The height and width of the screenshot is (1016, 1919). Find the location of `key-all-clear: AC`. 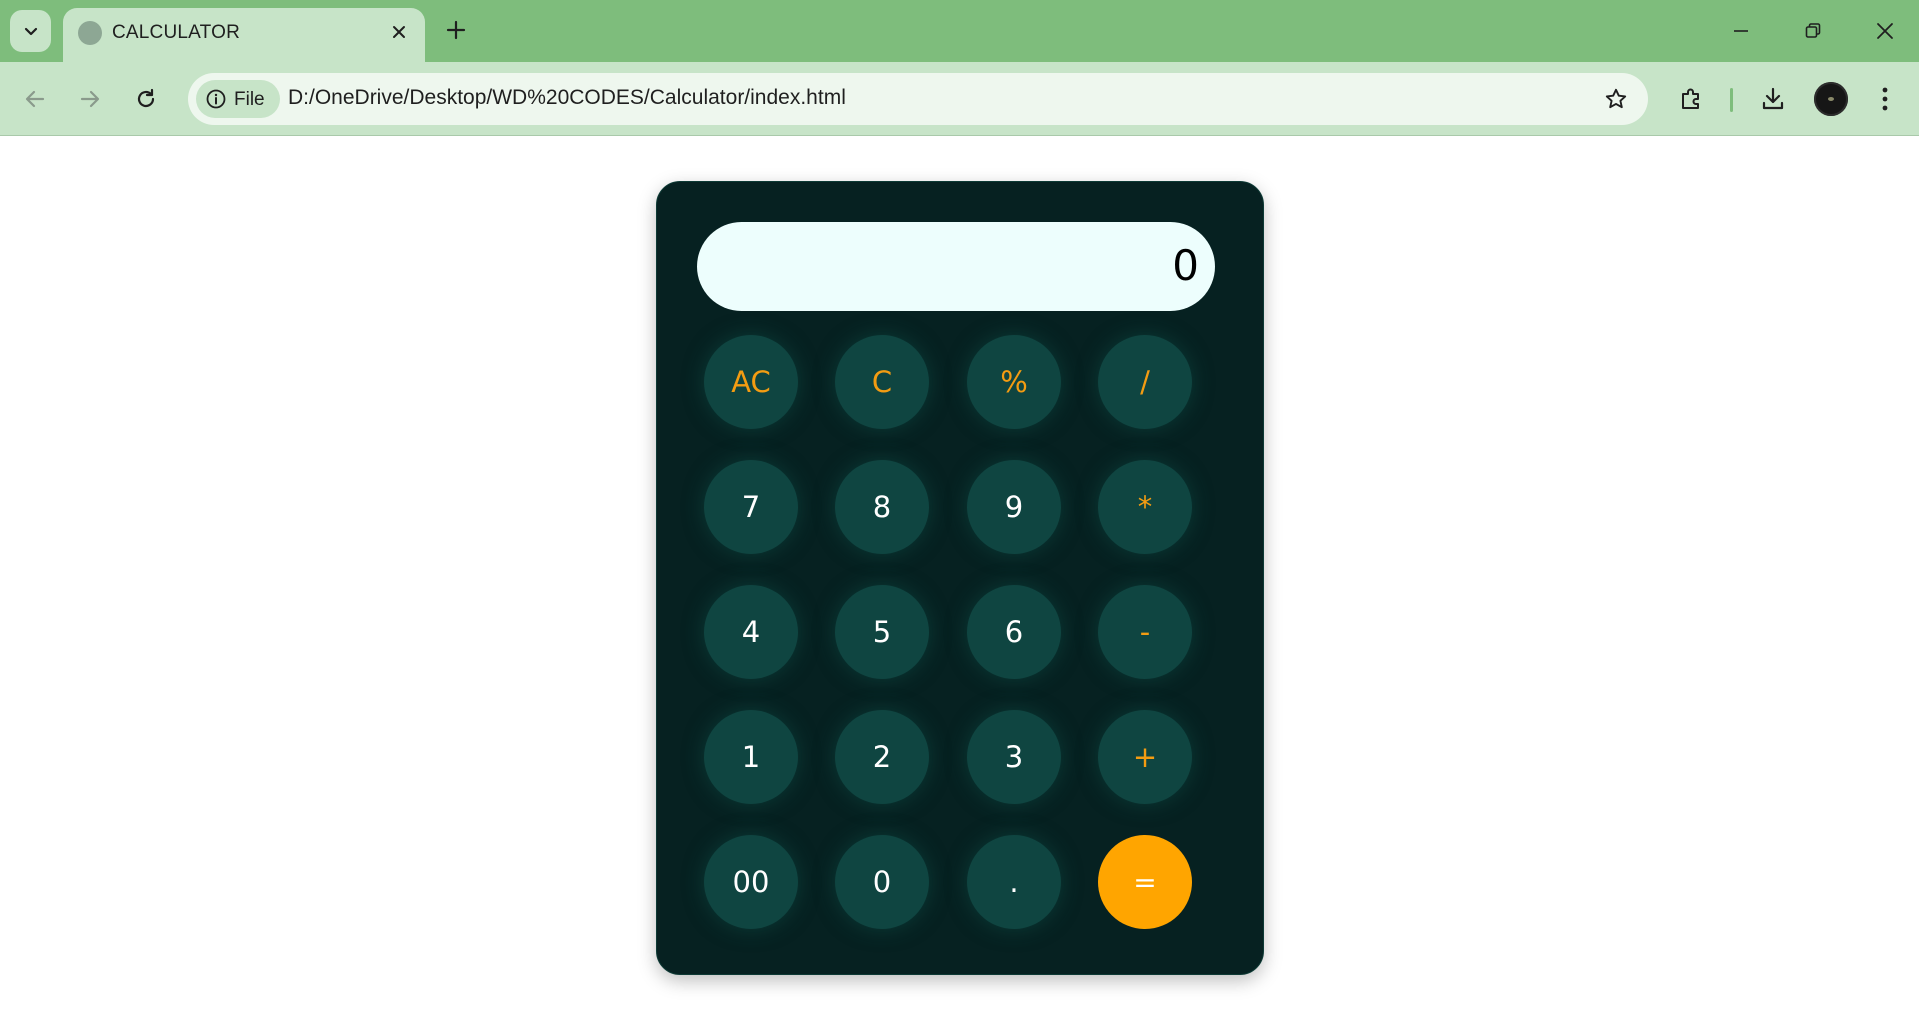

key-all-clear: AC is located at coordinates (751, 382).